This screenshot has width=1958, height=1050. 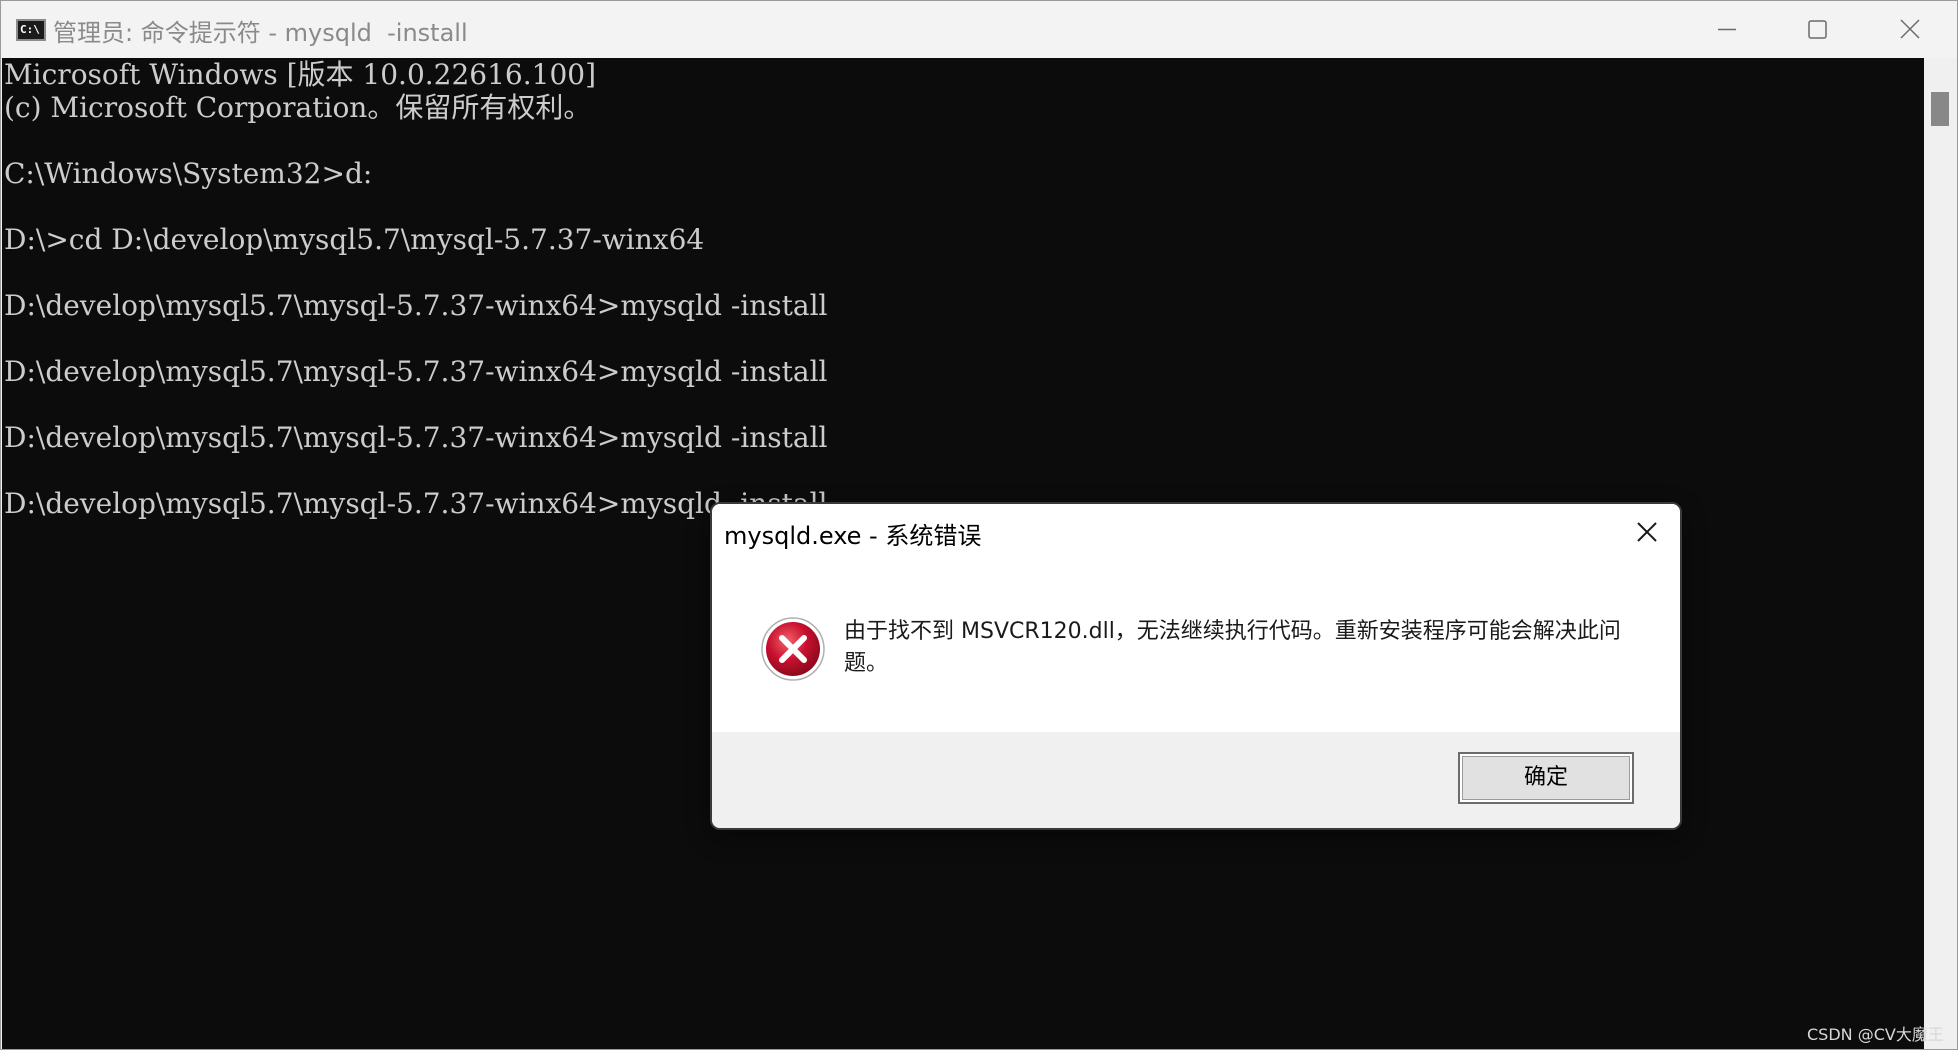 What do you see at coordinates (979, 29) in the screenshot?
I see `window-titlebar: C:\ 管理员: 命令提示符 - mysqld -install` at bounding box center [979, 29].